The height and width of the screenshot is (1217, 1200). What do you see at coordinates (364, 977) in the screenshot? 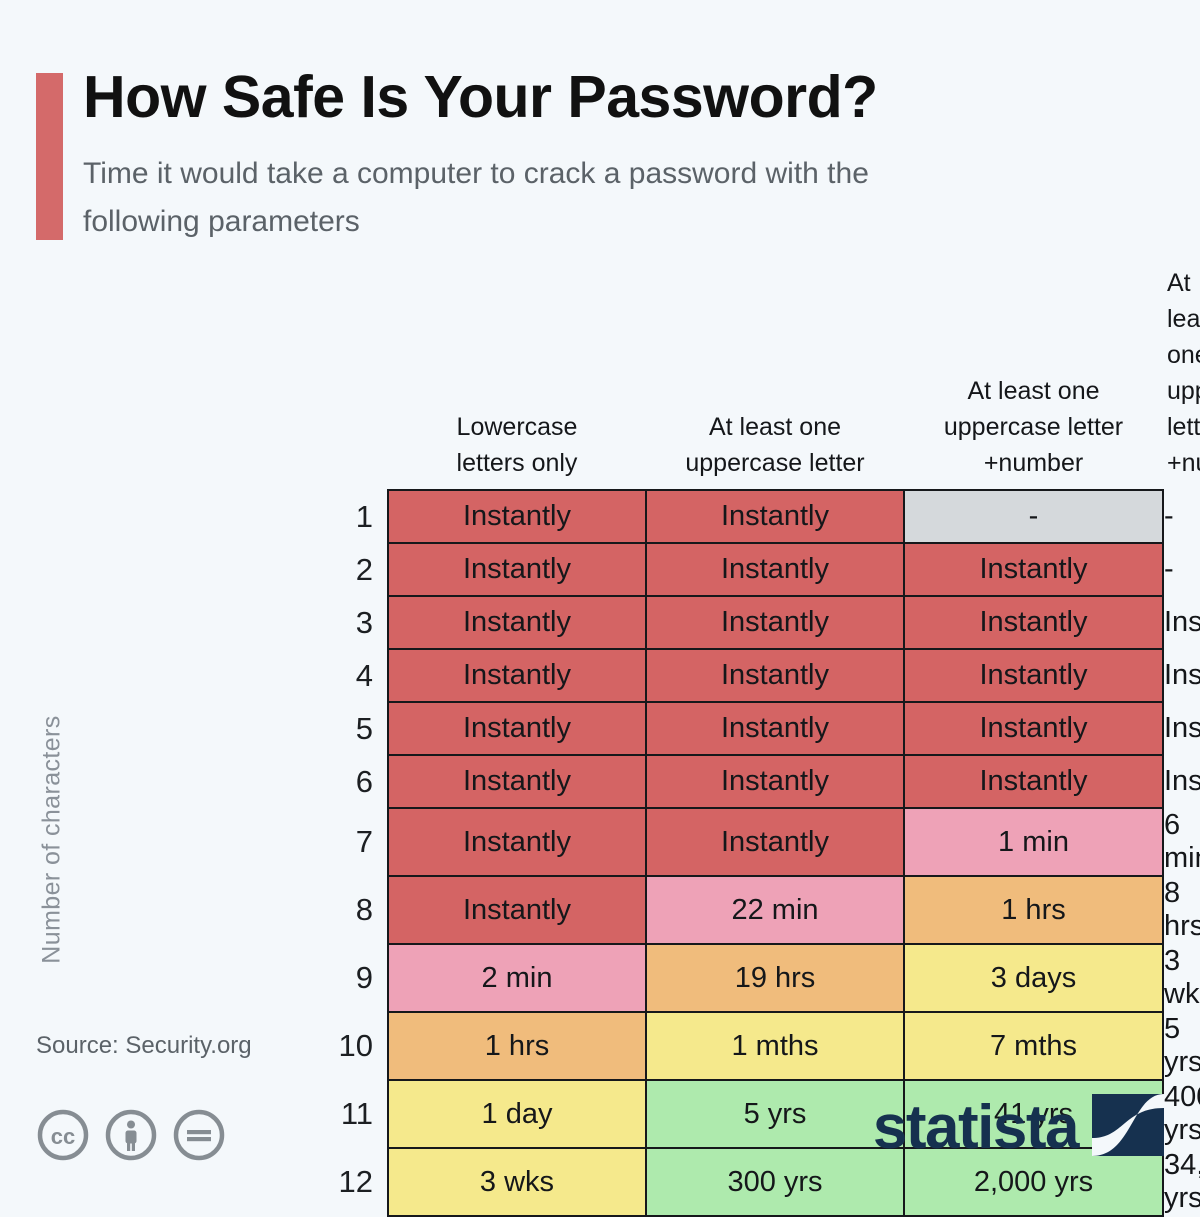
I see `row-label-text: 9` at bounding box center [364, 977].